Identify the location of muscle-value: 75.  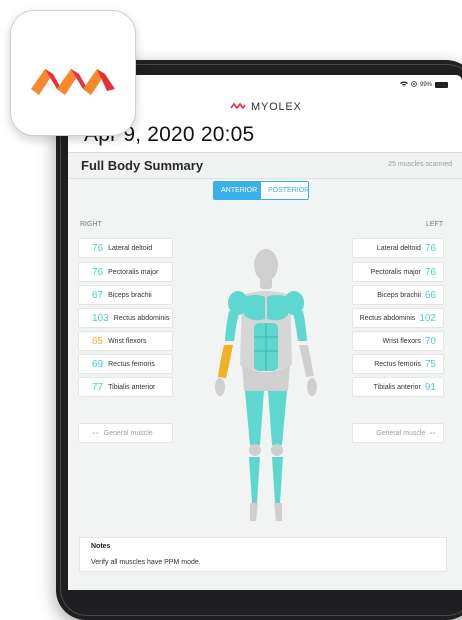
(430, 364).